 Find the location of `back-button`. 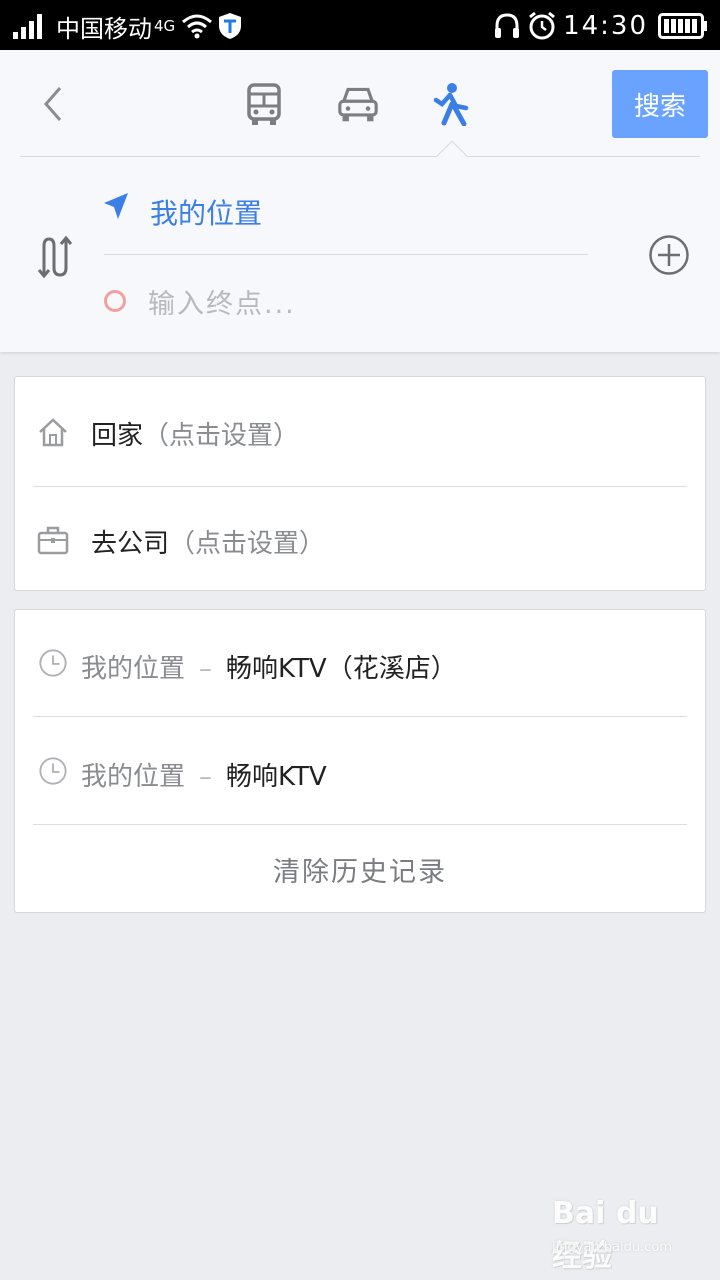

back-button is located at coordinates (54, 104).